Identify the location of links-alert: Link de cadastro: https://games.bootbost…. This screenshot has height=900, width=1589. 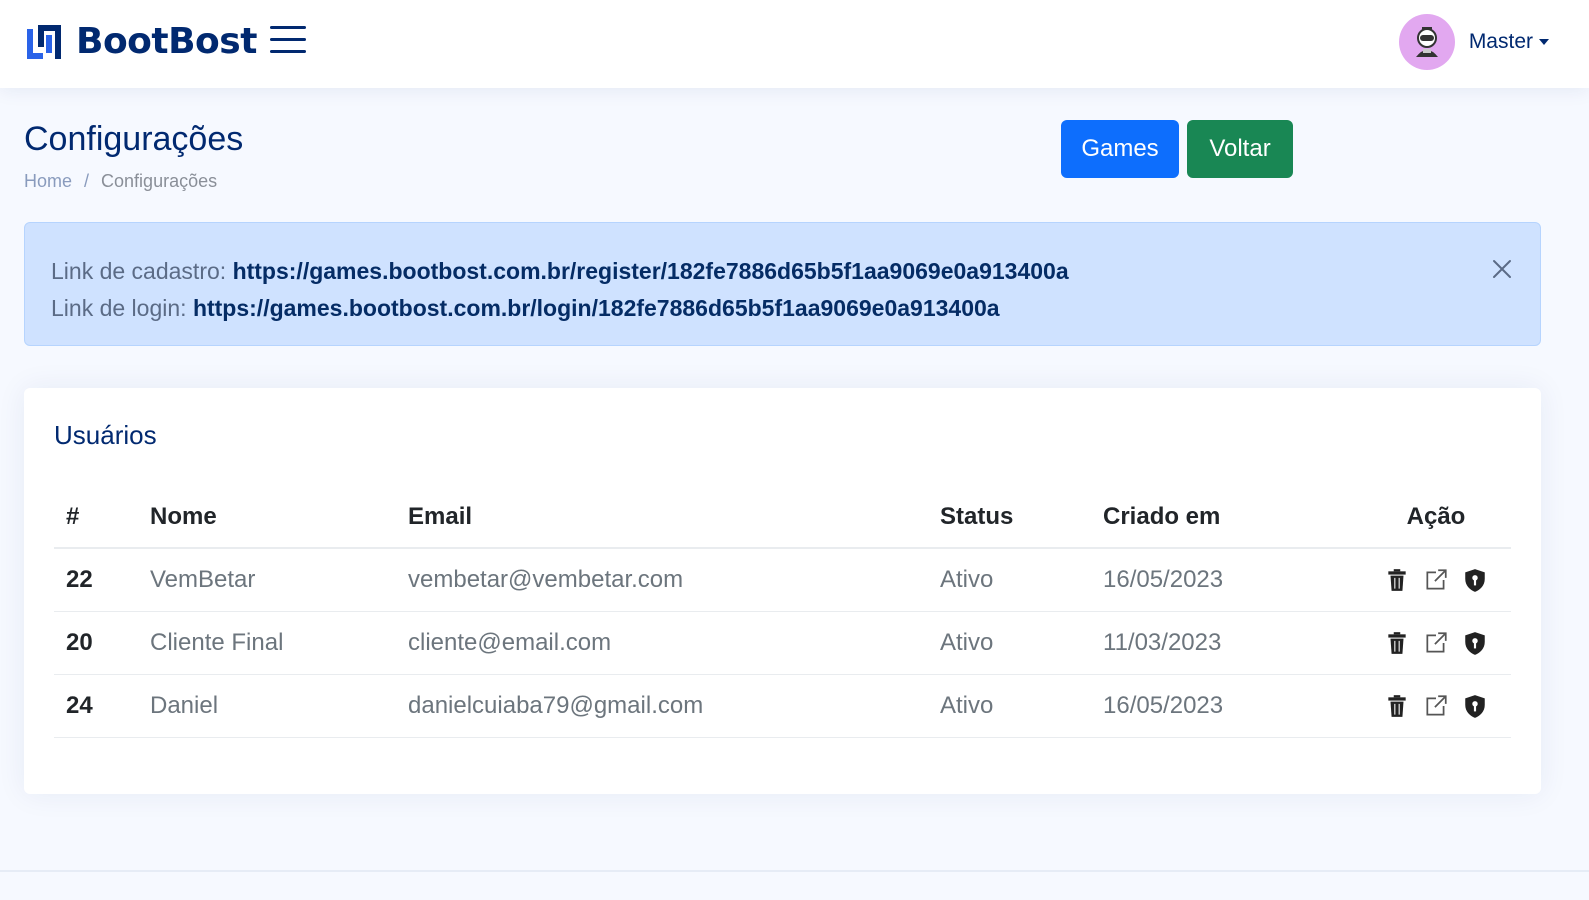
(782, 284).